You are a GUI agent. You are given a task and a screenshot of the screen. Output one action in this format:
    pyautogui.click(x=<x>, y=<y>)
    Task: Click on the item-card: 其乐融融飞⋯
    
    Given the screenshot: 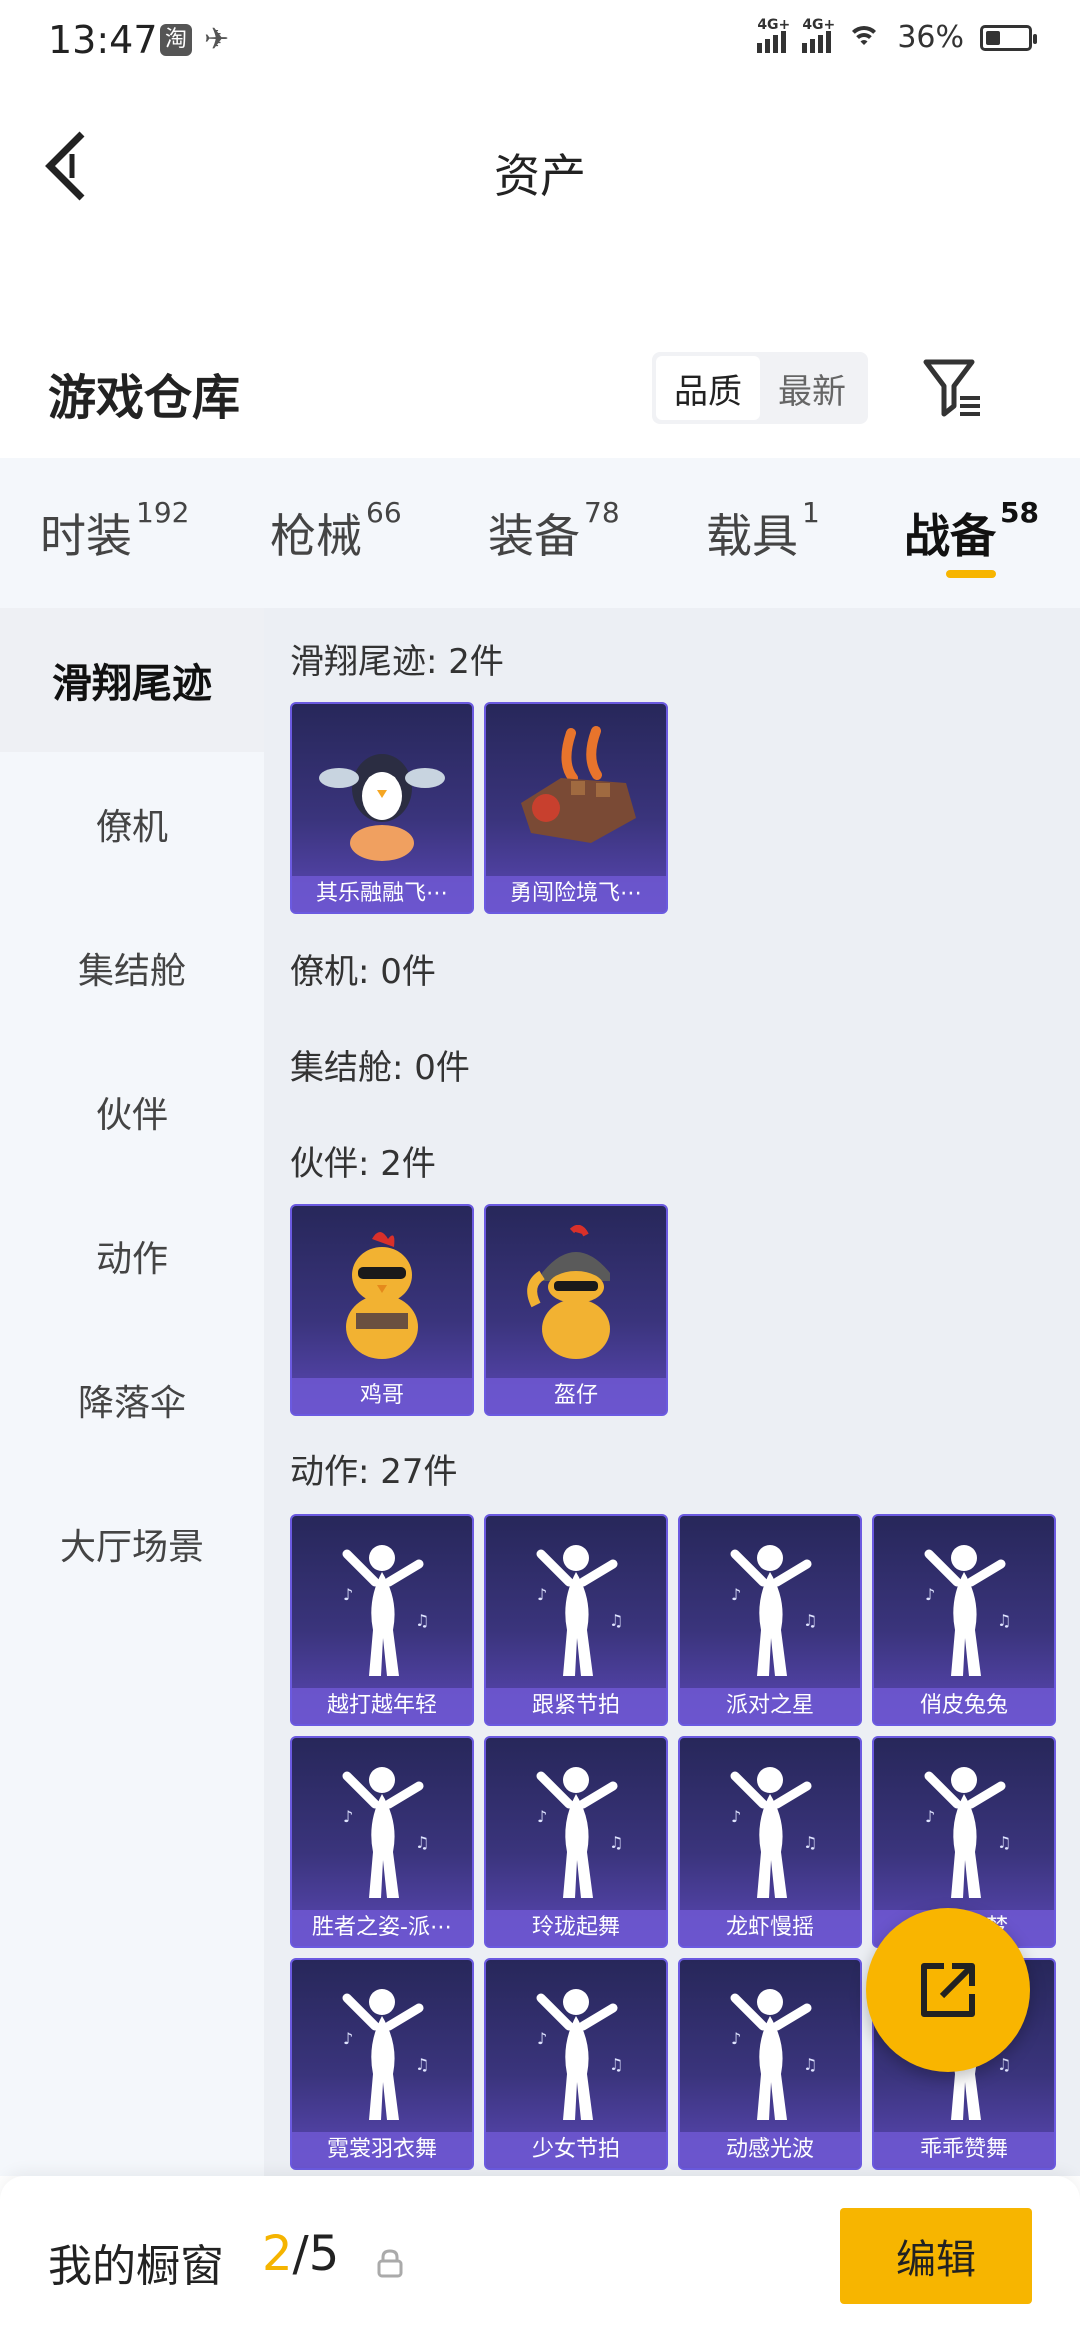 What is the action you would take?
    pyautogui.click(x=382, y=808)
    